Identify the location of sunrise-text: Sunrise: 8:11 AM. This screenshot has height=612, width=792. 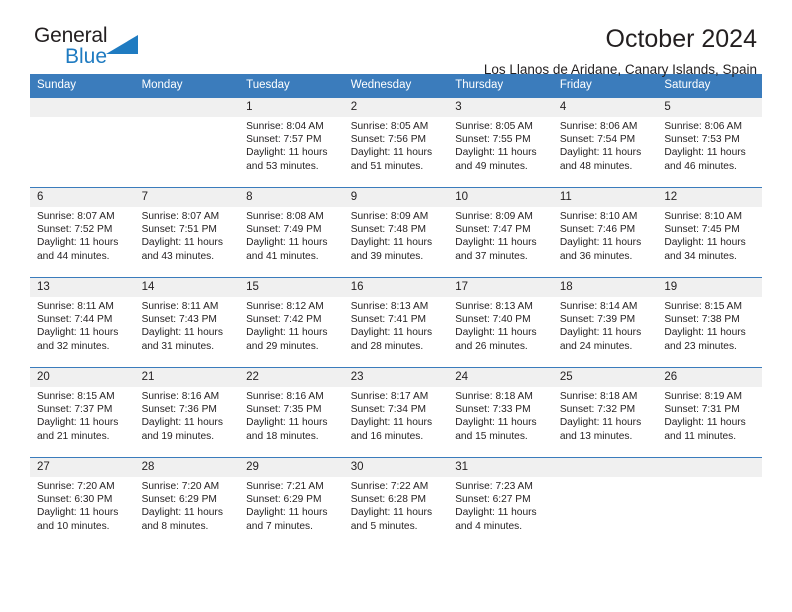
(180, 306).